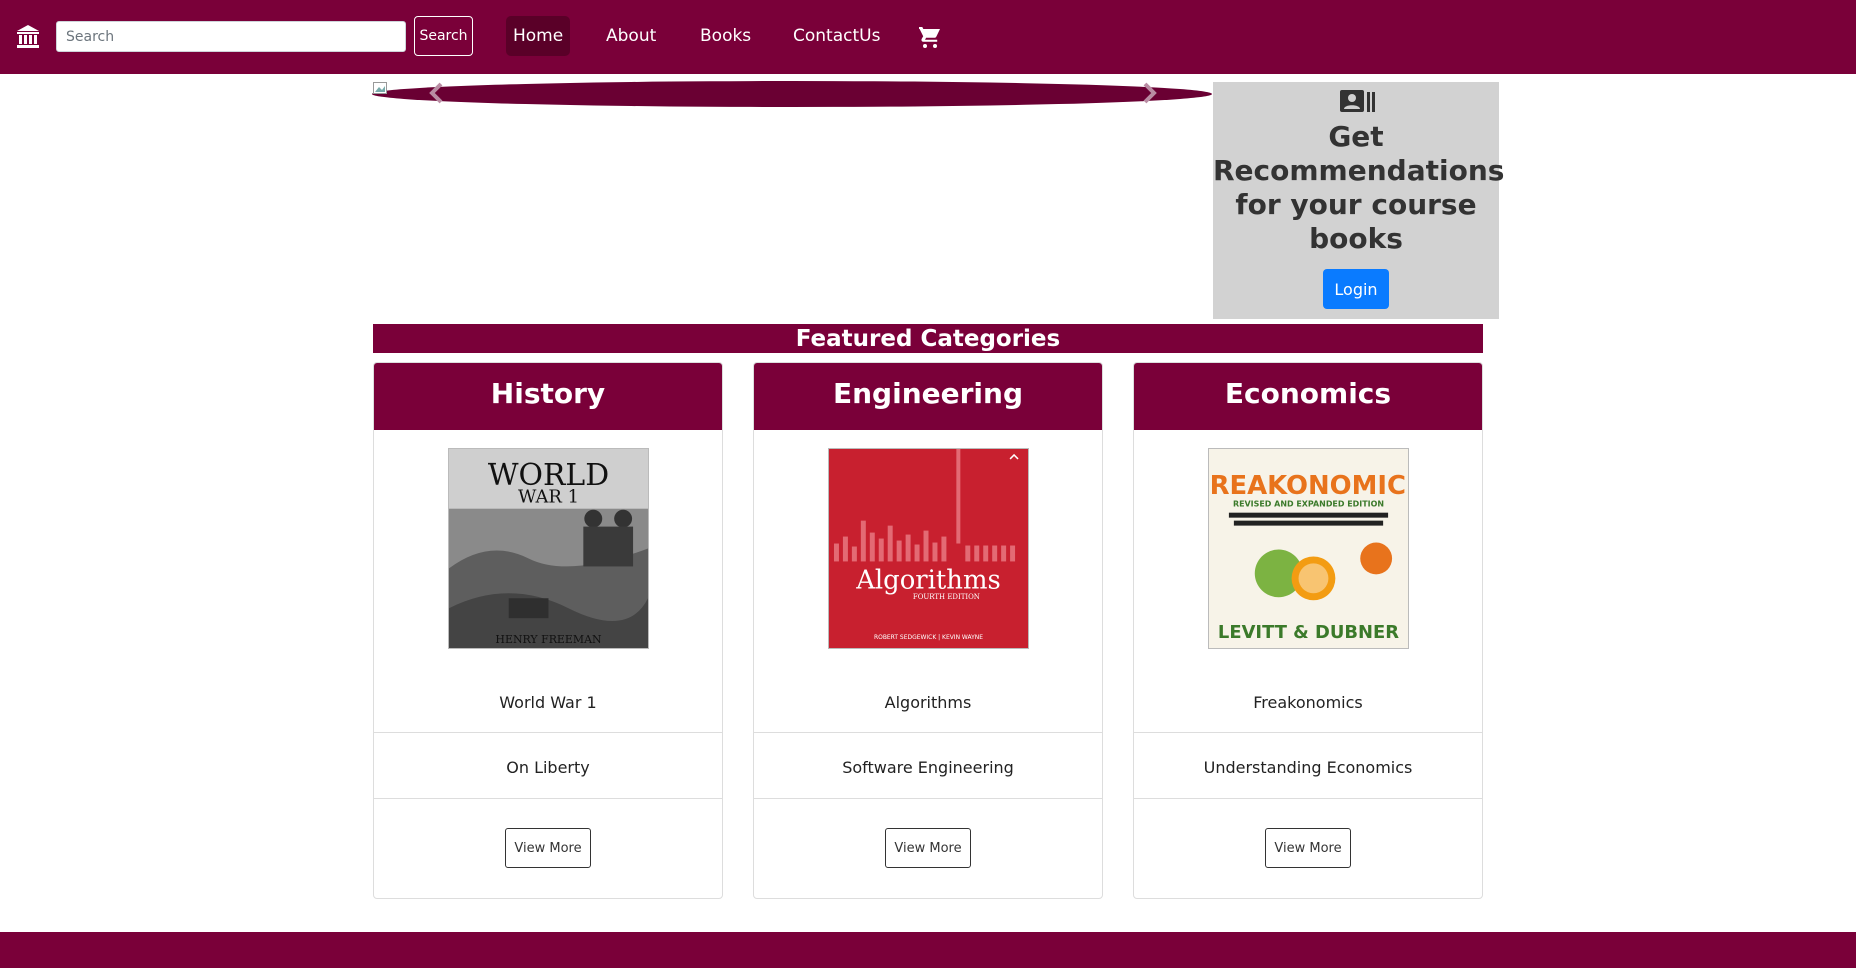 Image resolution: width=1856 pixels, height=968 pixels. What do you see at coordinates (548, 497) in the screenshot?
I see `svg-text: WAR 1` at bounding box center [548, 497].